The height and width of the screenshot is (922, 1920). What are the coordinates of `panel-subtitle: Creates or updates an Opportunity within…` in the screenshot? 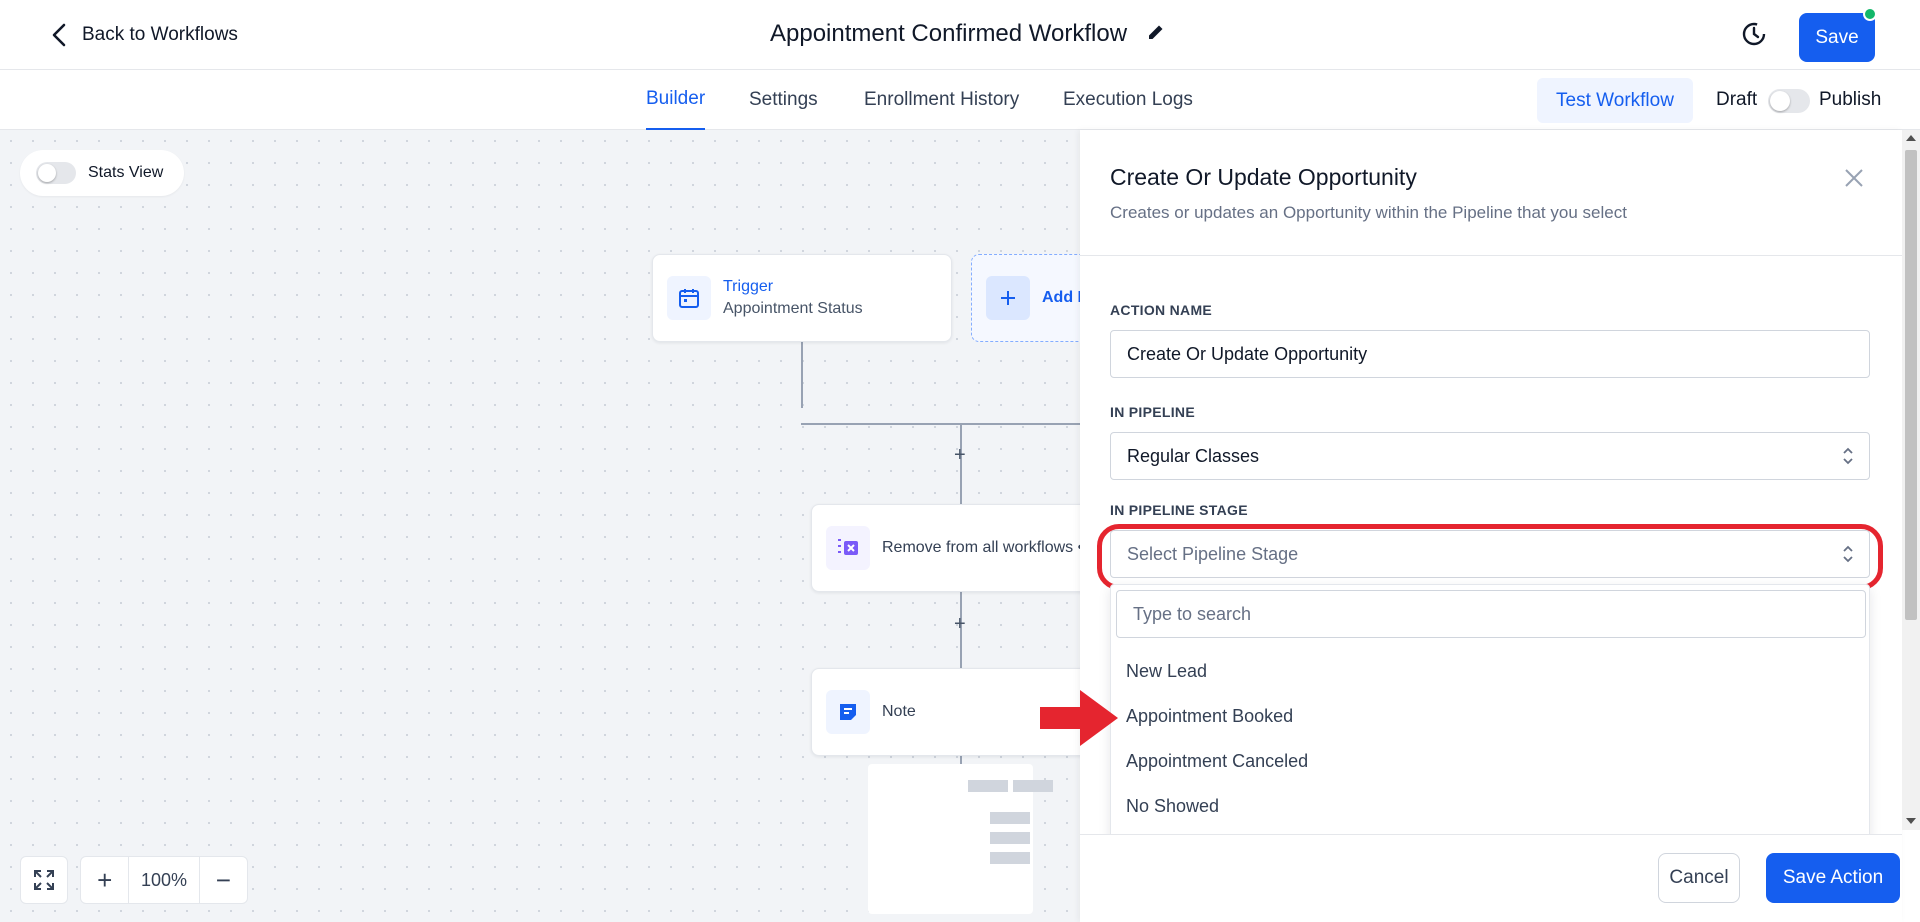 It's located at (1368, 212).